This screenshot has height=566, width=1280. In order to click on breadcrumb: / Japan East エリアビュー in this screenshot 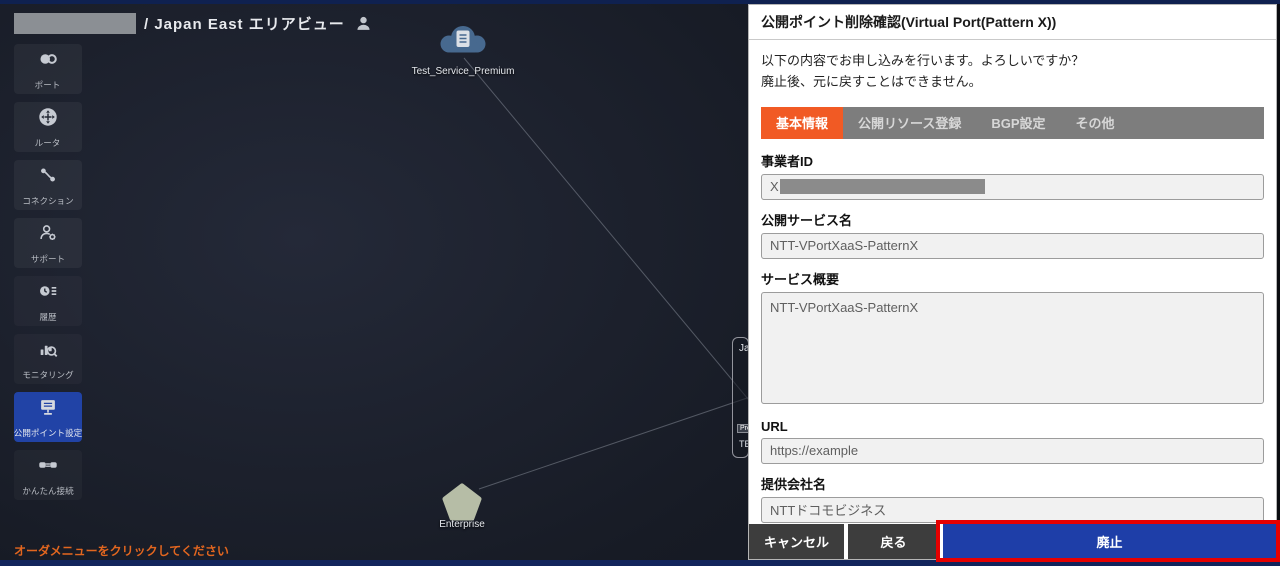, I will do `click(193, 23)`.